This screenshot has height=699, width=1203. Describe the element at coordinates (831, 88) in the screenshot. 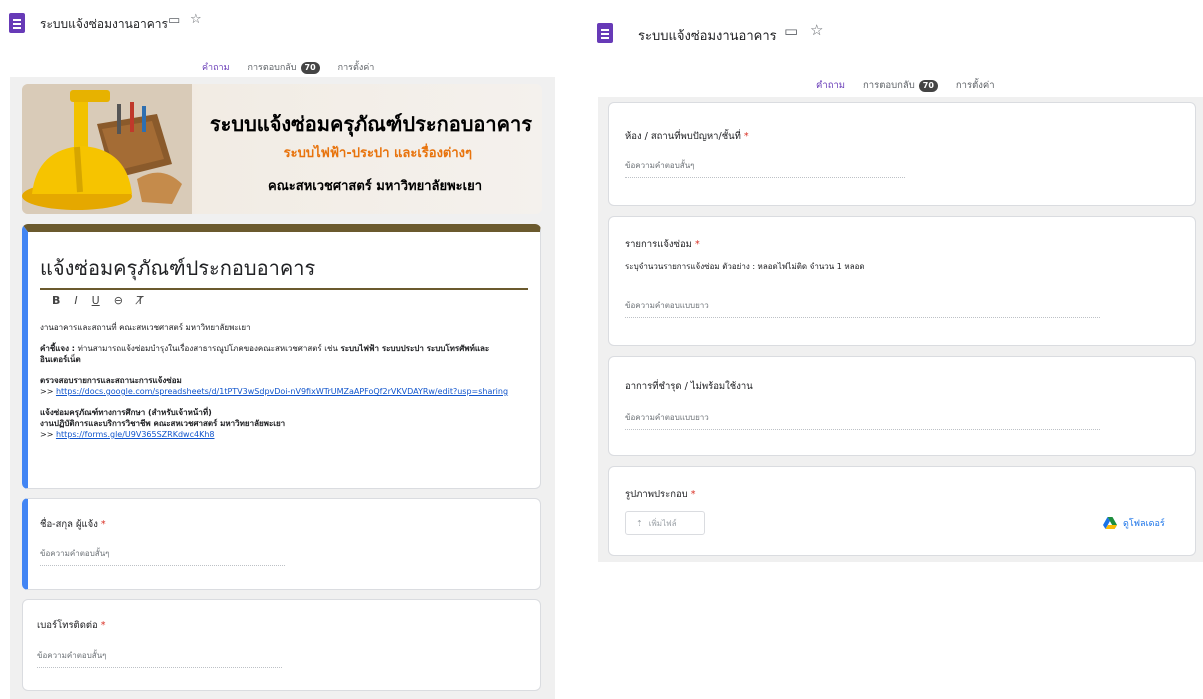

I see `tab-questions: คำถาม` at that location.